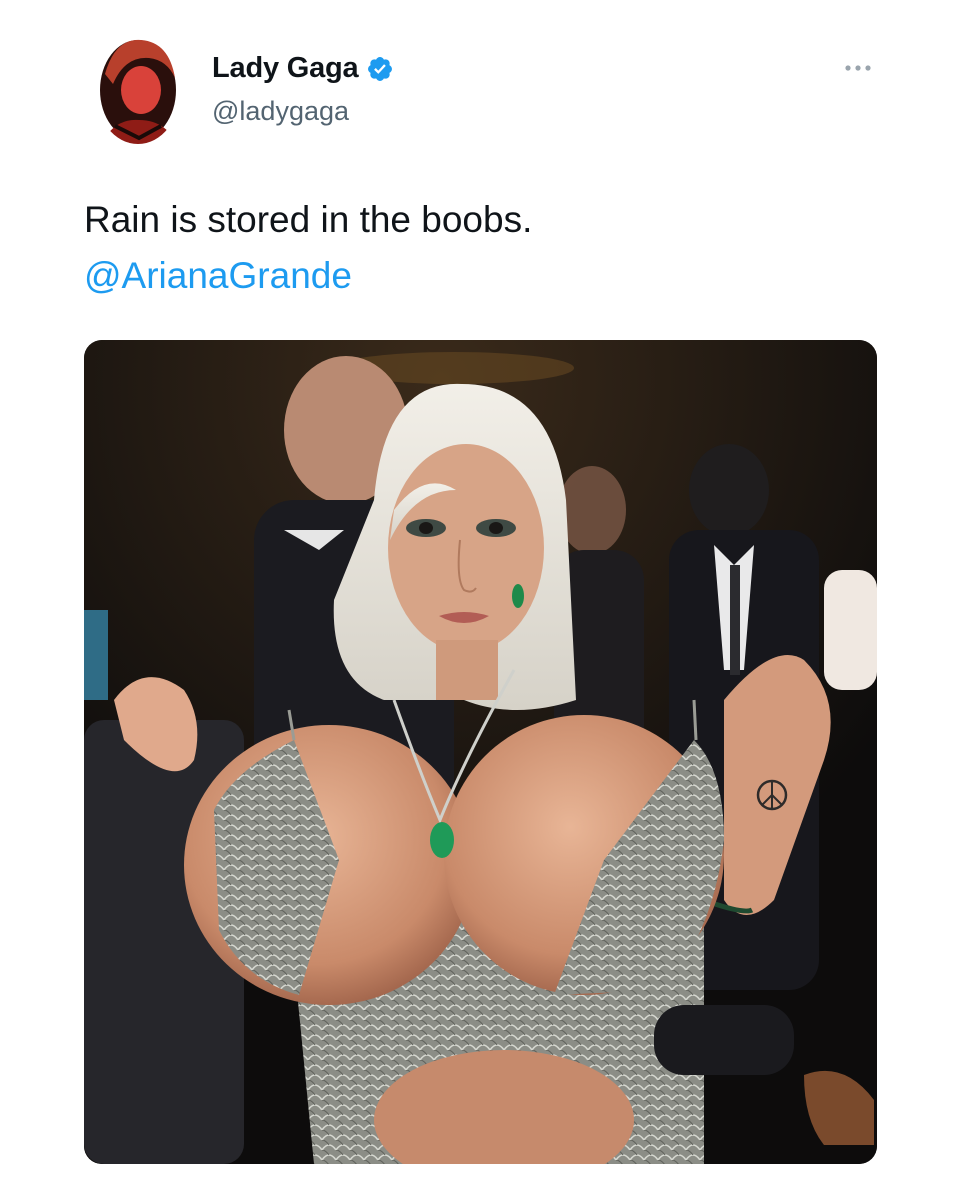 Image resolution: width=960 pixels, height=1200 pixels. Describe the element at coordinates (308, 219) in the screenshot. I see `tweet-body: Rain is stored in the boobs.` at that location.